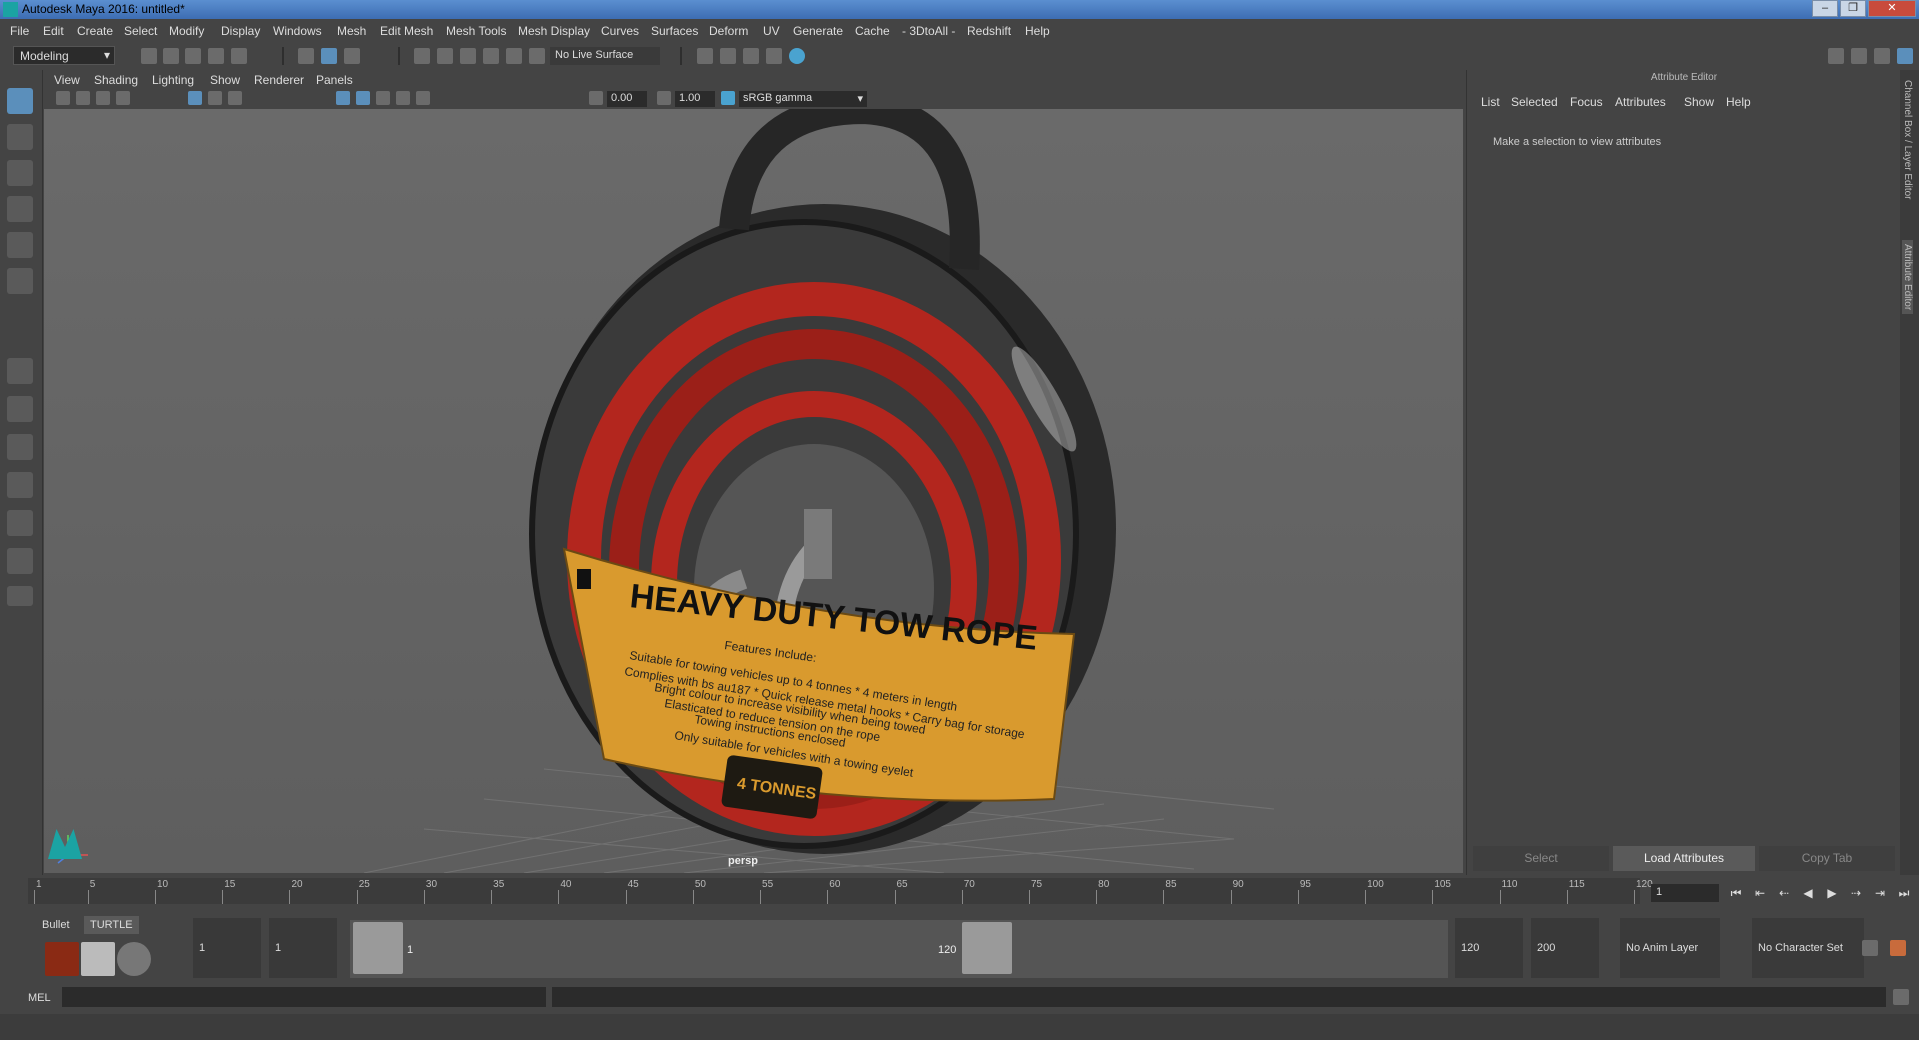 The height and width of the screenshot is (1040, 1919). Describe the element at coordinates (20, 561) in the screenshot. I see `persp-uv-icon` at that location.